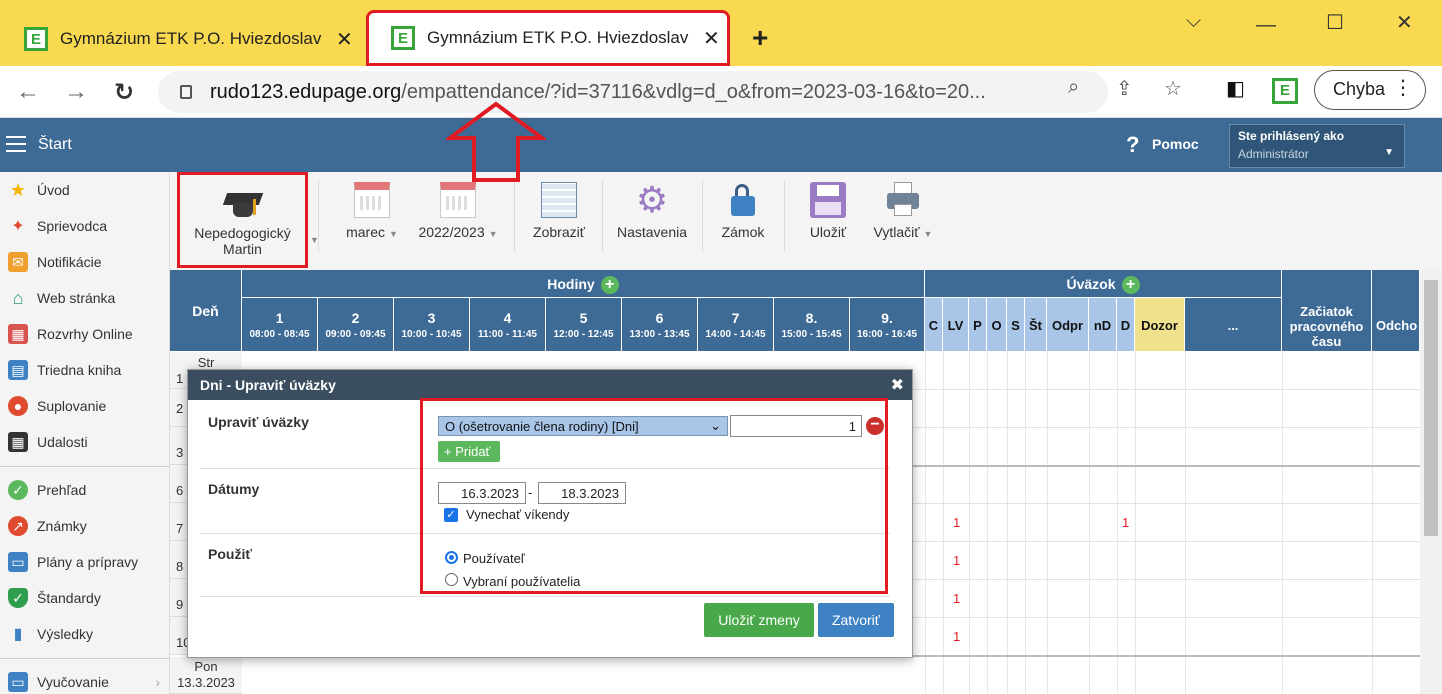 Image resolution: width=1442 pixels, height=694 pixels. What do you see at coordinates (85, 490) in the screenshot?
I see `sidebar-item-prehlad: ✓ Prehľad` at bounding box center [85, 490].